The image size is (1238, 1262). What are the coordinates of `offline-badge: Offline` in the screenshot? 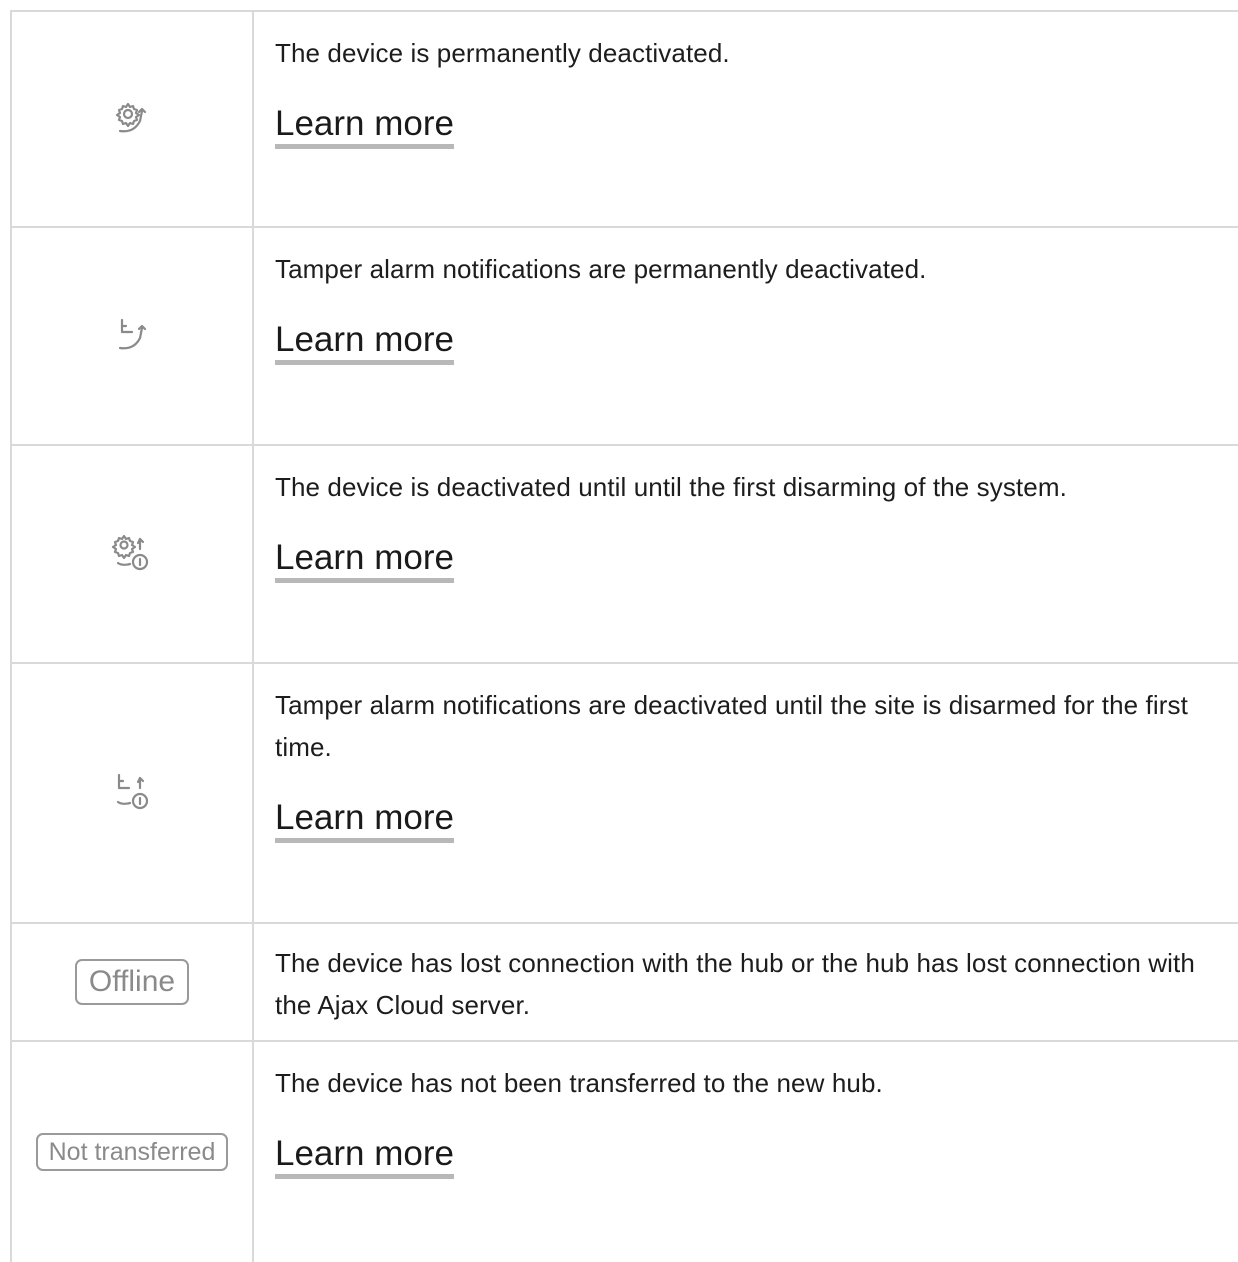 It's located at (132, 982).